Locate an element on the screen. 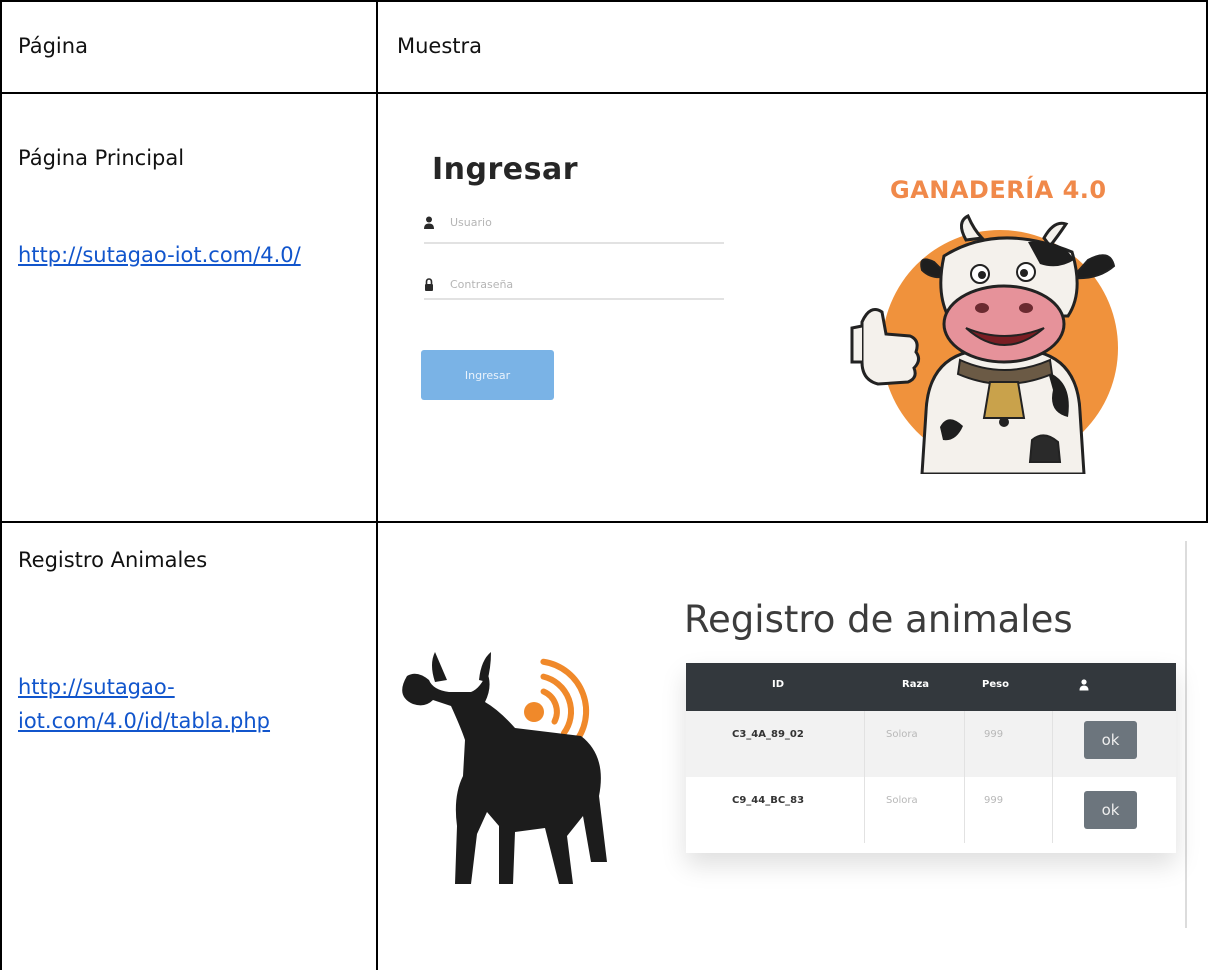  animals-table-header: ID Raza Peso is located at coordinates (931, 687).